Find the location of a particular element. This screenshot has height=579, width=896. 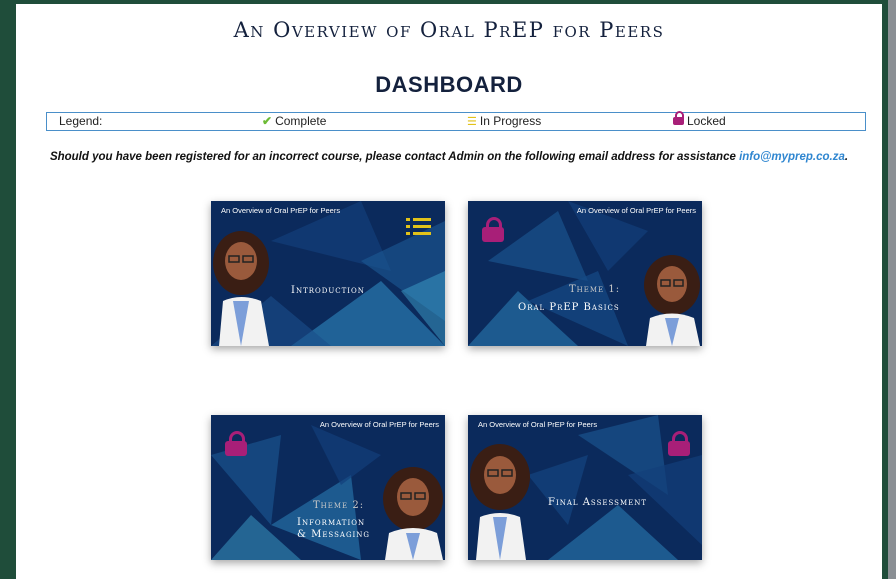

module-theme: Theme 2: is located at coordinates (339, 505).